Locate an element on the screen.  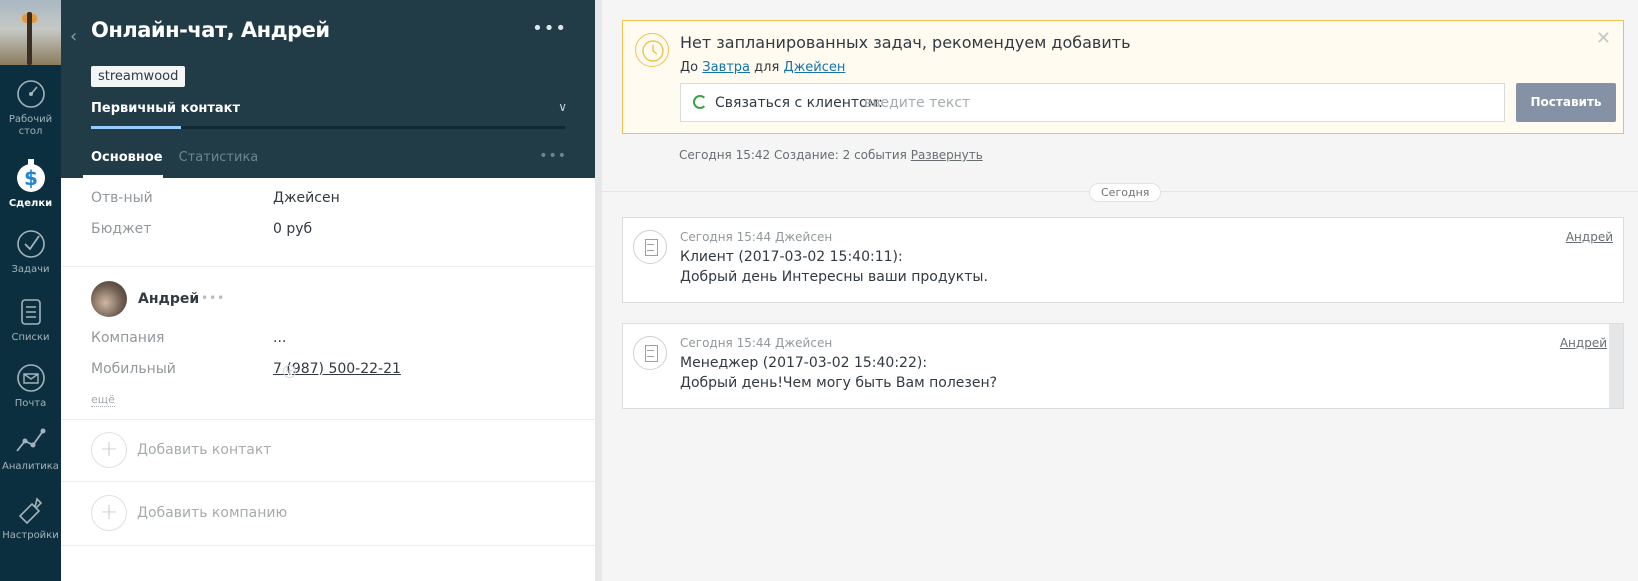
field-label: Компания is located at coordinates (128, 338).